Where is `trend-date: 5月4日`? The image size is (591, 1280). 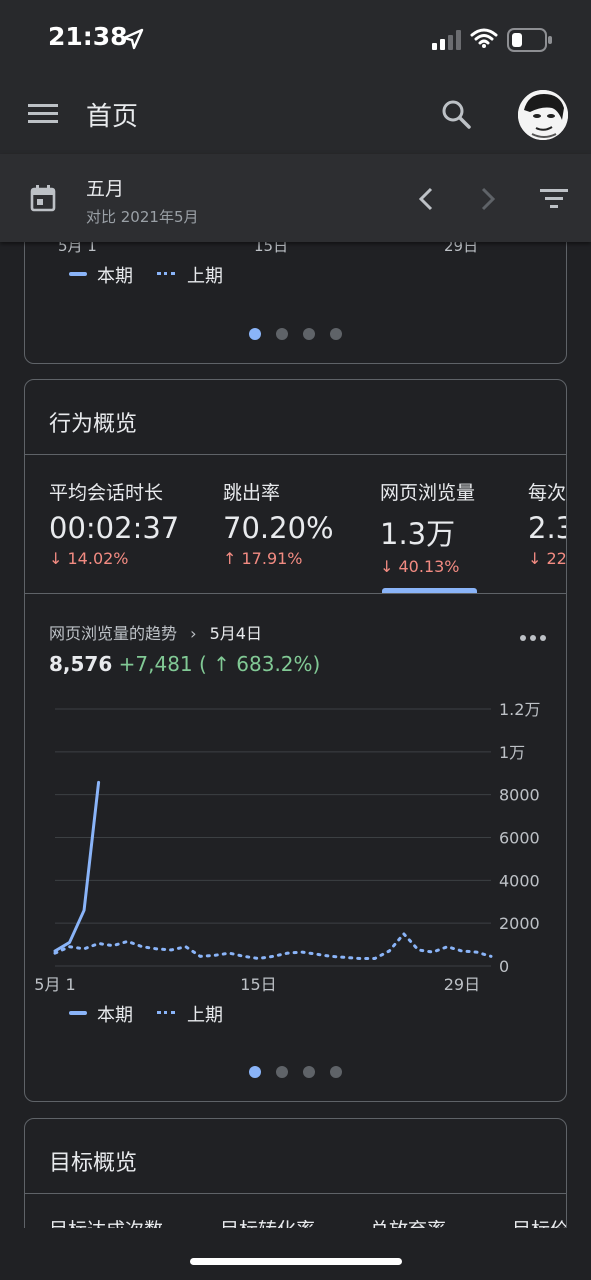 trend-date: 5月4日 is located at coordinates (235, 633).